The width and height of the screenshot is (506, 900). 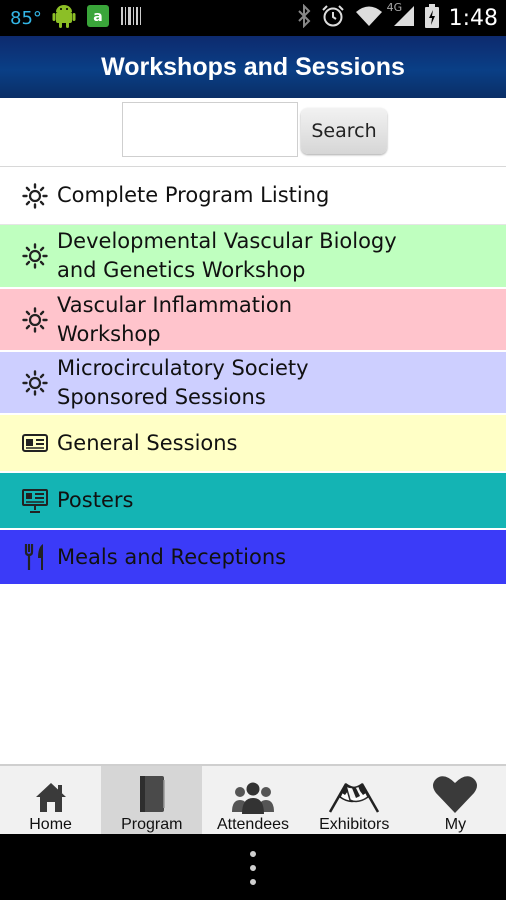 What do you see at coordinates (253, 18) in the screenshot?
I see `status-bar: 85° a 4G 1:48` at bounding box center [253, 18].